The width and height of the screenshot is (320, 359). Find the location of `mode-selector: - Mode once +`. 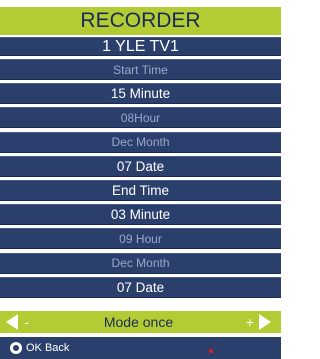

mode-selector: - Mode once + is located at coordinates (140, 322).